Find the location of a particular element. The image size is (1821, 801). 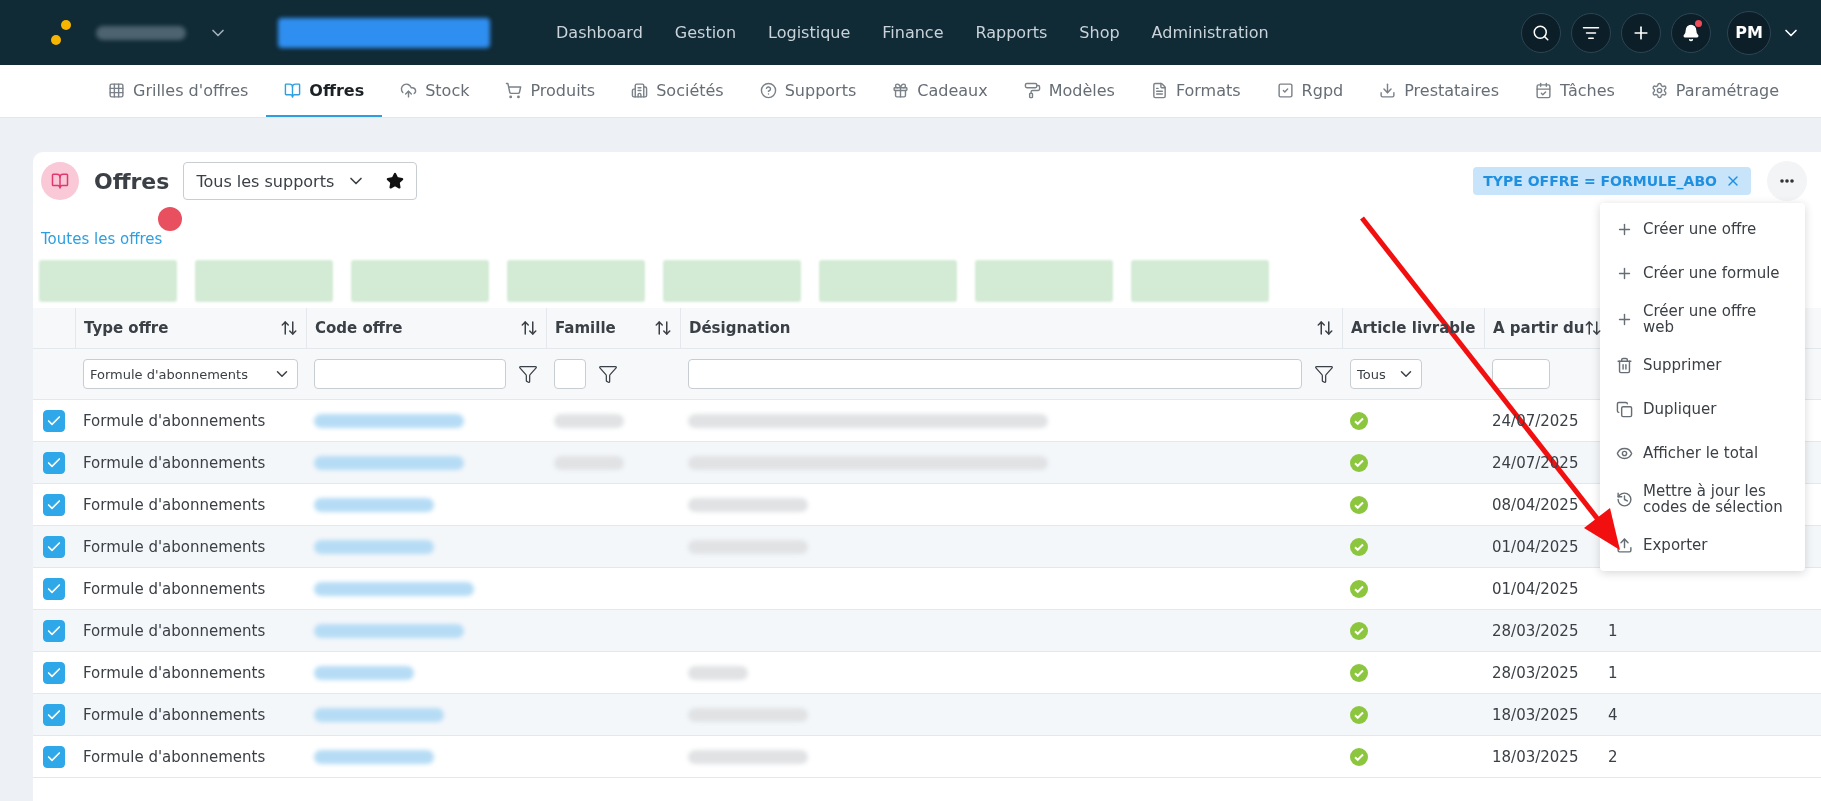

section-tab: Offres is located at coordinates (324, 91).